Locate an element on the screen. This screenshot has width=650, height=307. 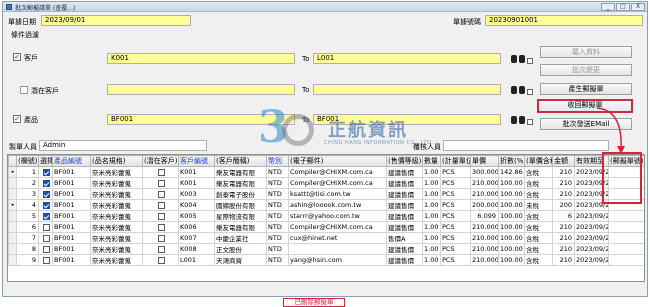
prospect-search-binoculars-icon is located at coordinates (518, 89).